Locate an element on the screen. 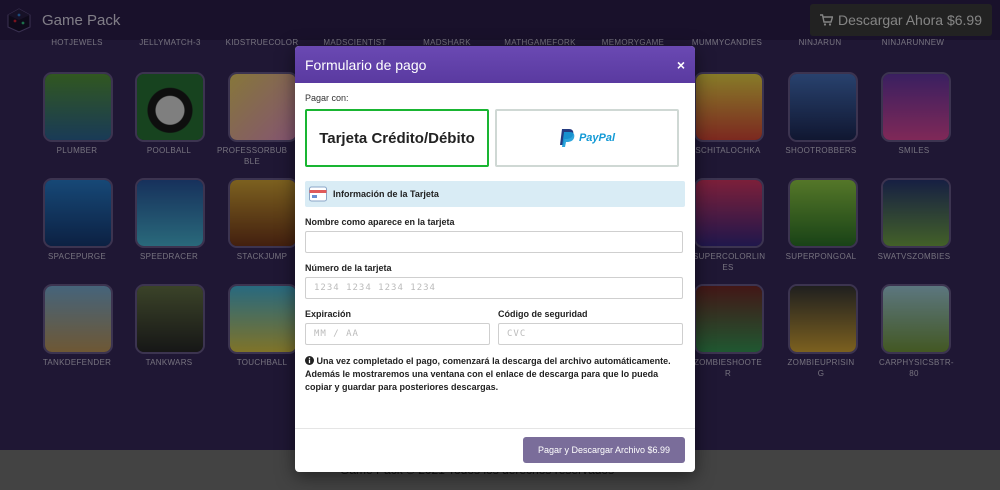 Image resolution: width=1000 pixels, height=490 pixels. card-info-section: Información de la Tarjeta is located at coordinates (495, 194).